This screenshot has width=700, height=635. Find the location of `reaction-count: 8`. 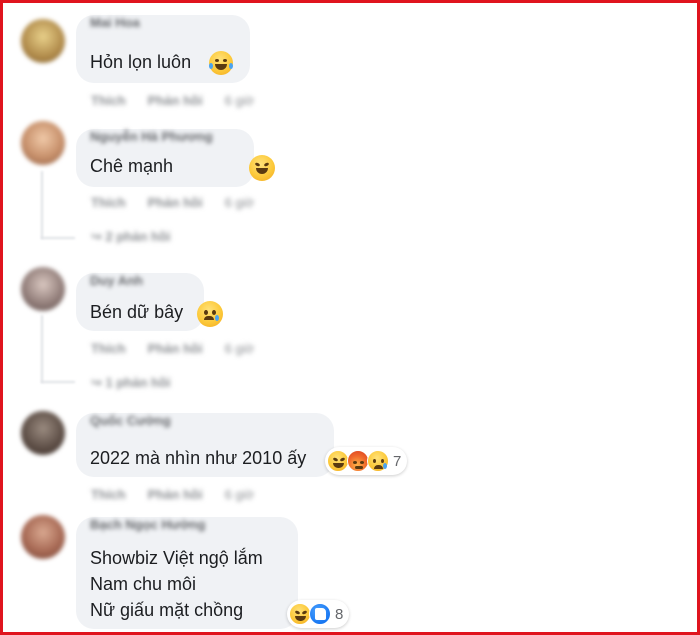

reaction-count: 8 is located at coordinates (339, 614).